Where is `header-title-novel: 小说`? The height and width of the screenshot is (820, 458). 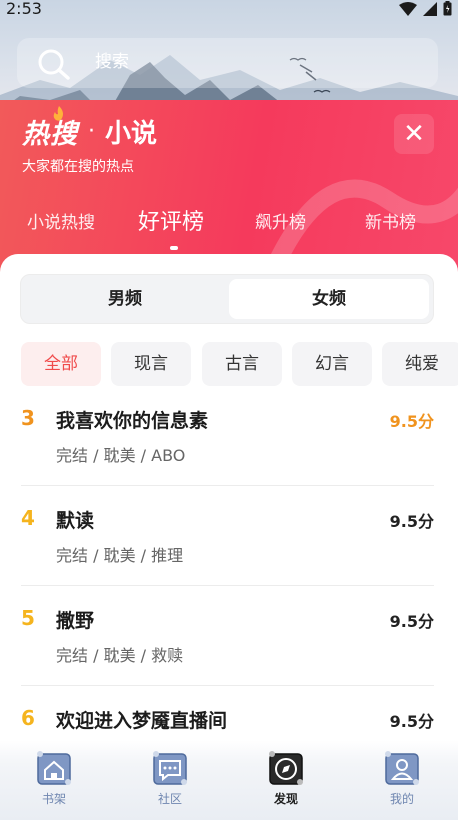
header-title-novel: 小说 is located at coordinates (131, 134).